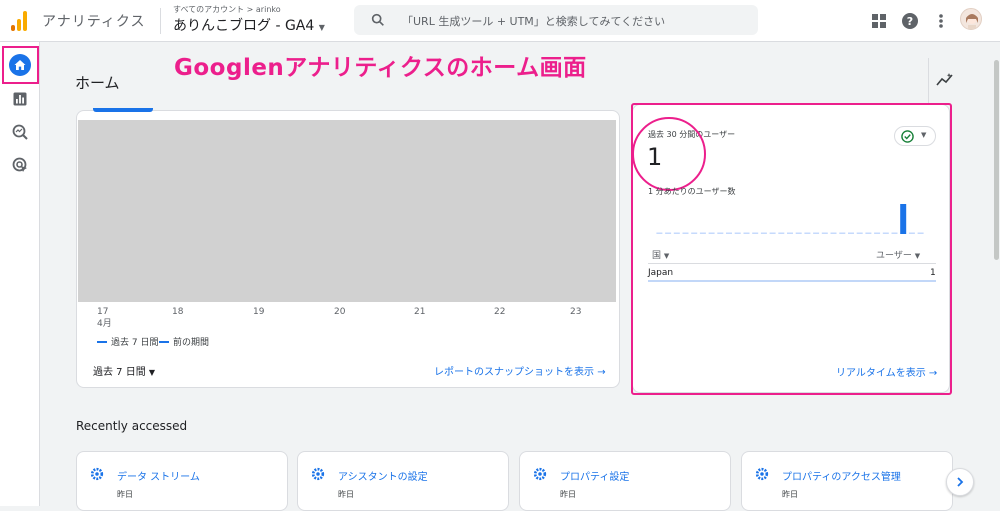 The width and height of the screenshot is (1000, 511). What do you see at coordinates (879, 21) in the screenshot?
I see `apps-icon` at bounding box center [879, 21].